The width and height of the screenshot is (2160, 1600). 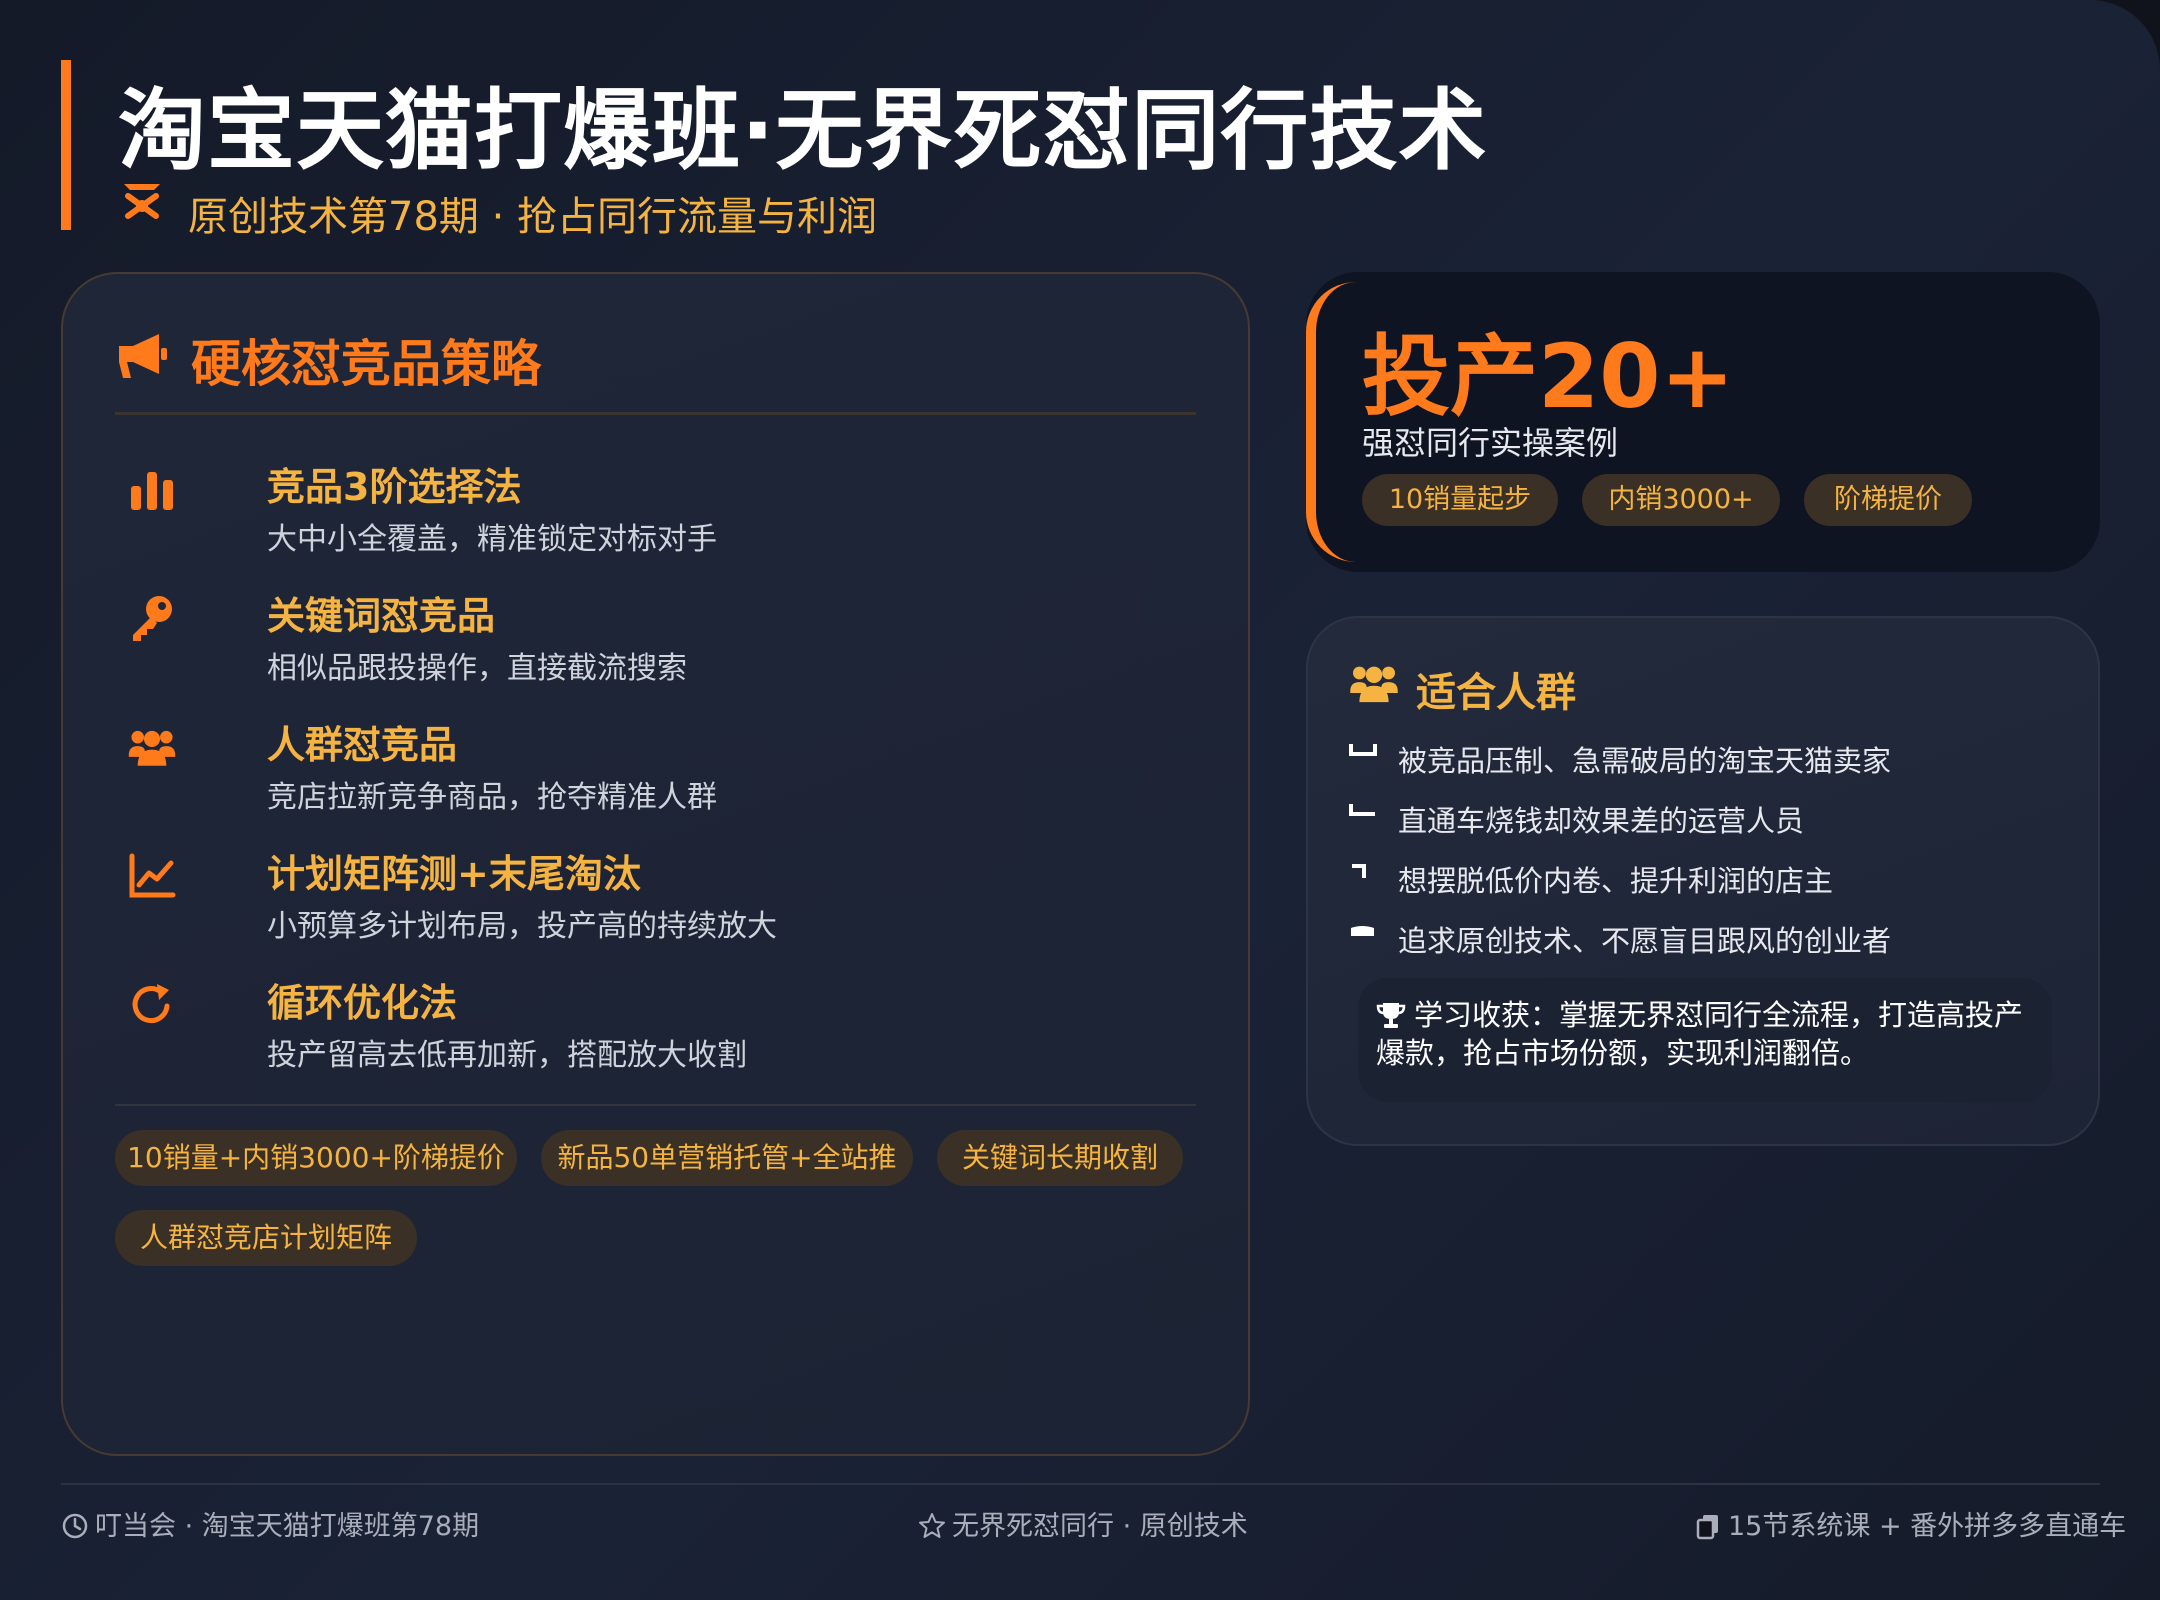 I want to click on footer-left: 叮当会 · 淘宝天猫打爆班第78期, so click(x=291, y=1527).